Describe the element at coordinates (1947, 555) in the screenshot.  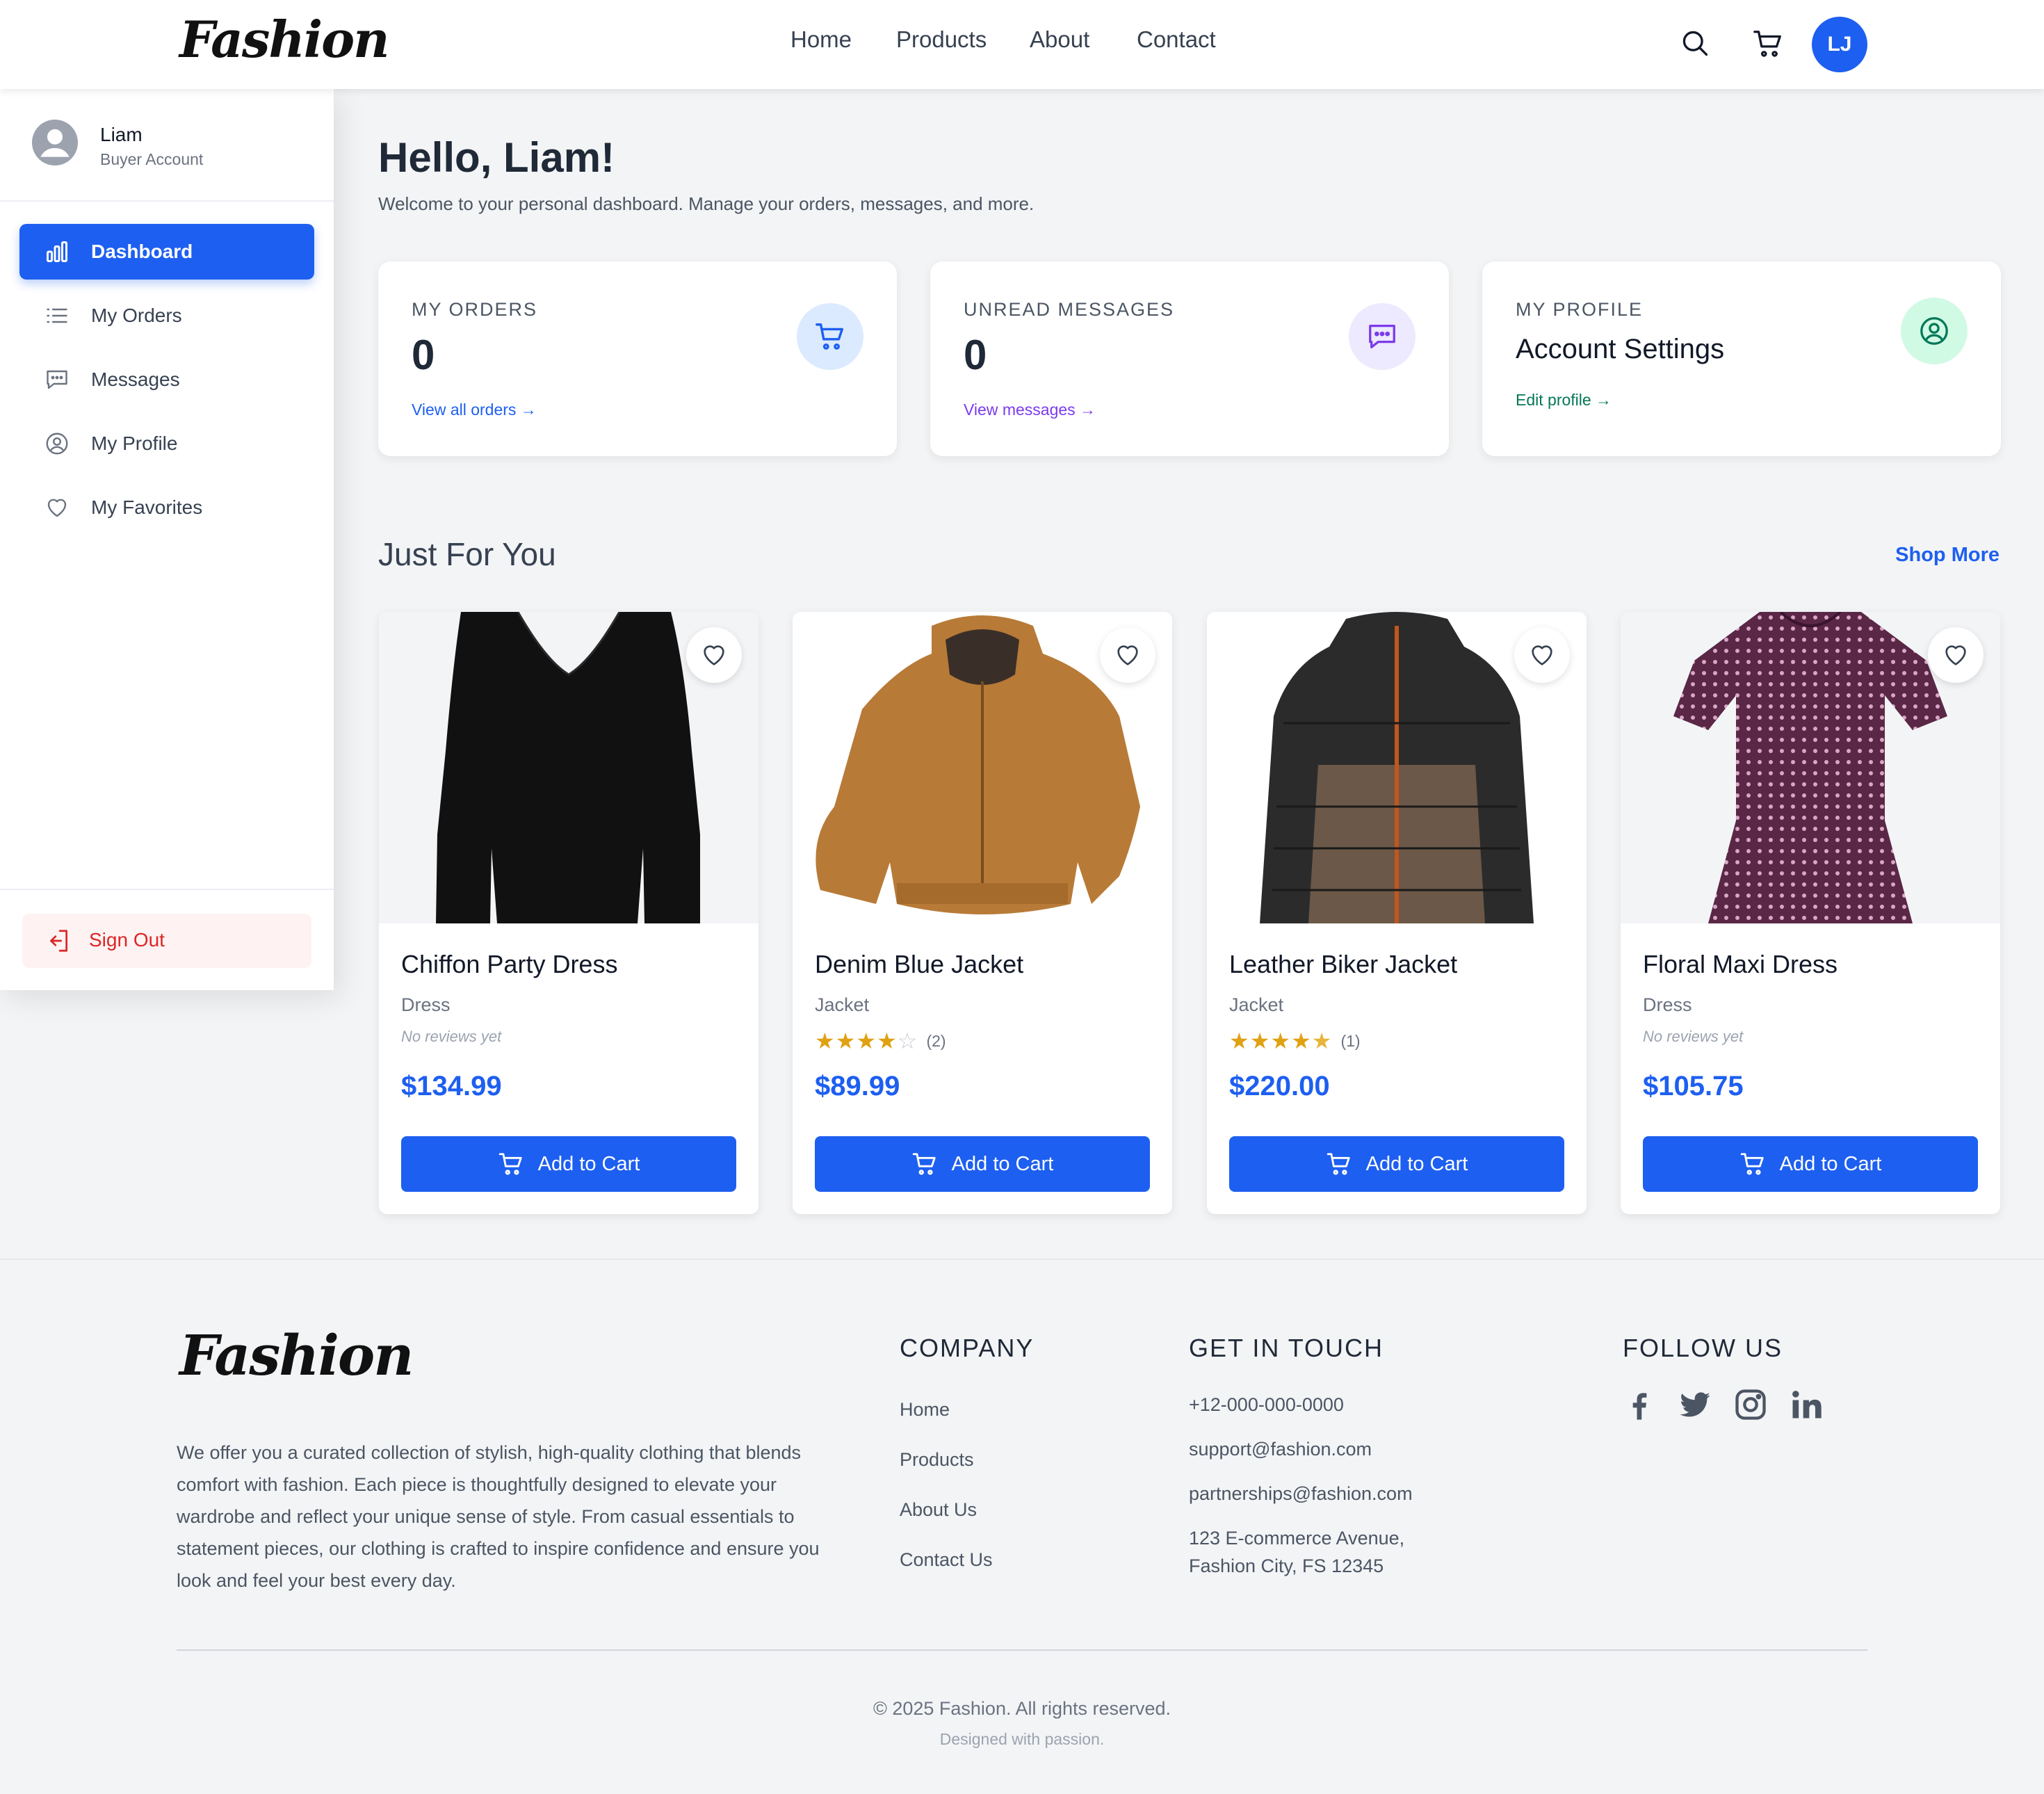
I see `shop-more-link: Shop More` at that location.